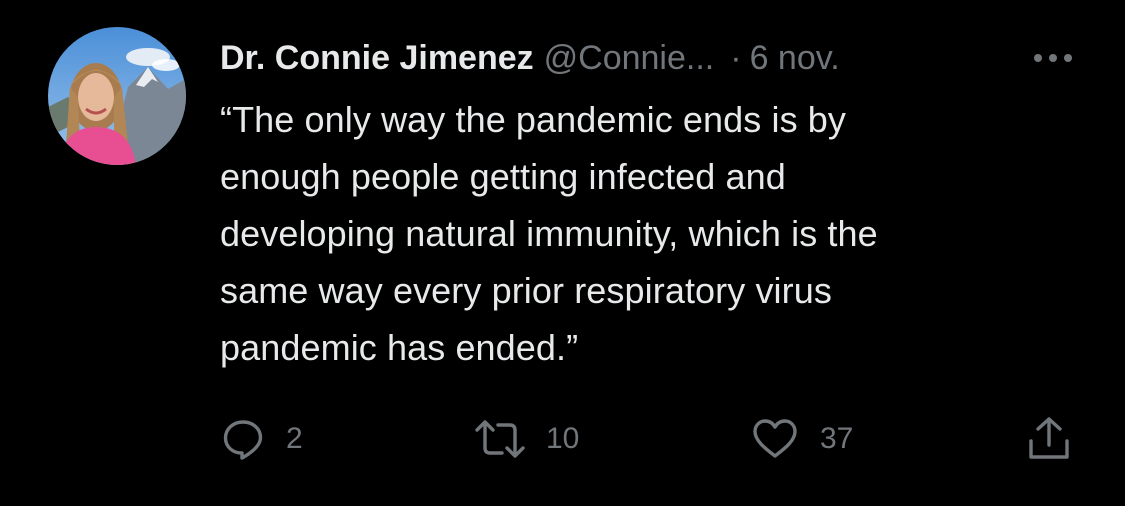 Image resolution: width=1125 pixels, height=506 pixels. Describe the element at coordinates (500, 439) in the screenshot. I see `retweet-icon` at that location.